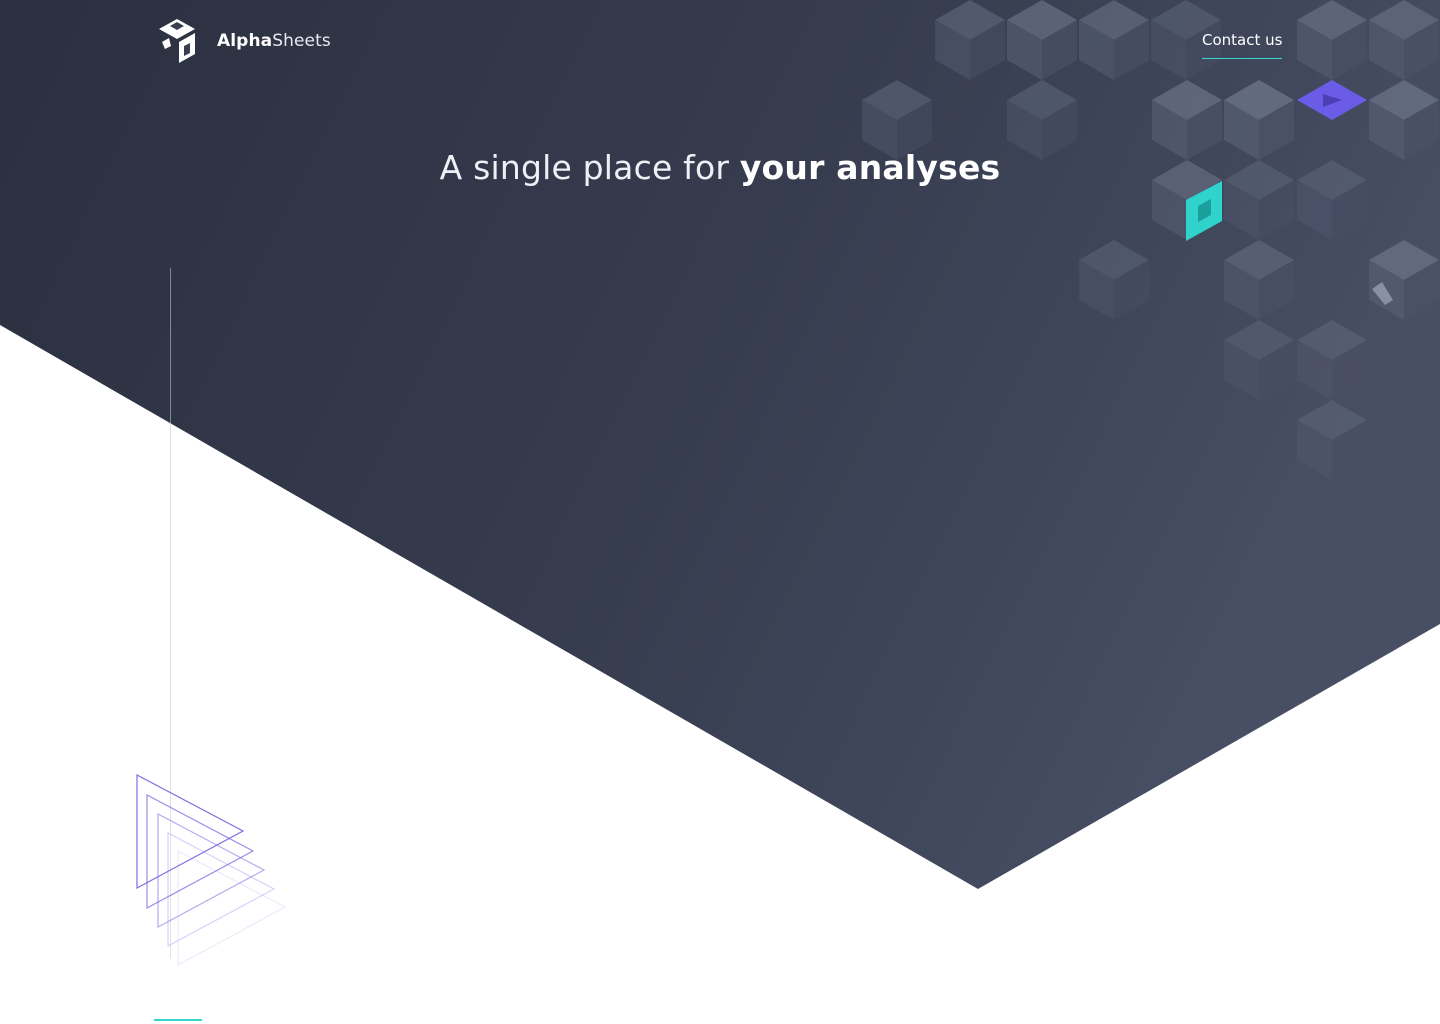 This screenshot has width=1440, height=1024. I want to click on headline-light-text: A single place for, so click(589, 167).